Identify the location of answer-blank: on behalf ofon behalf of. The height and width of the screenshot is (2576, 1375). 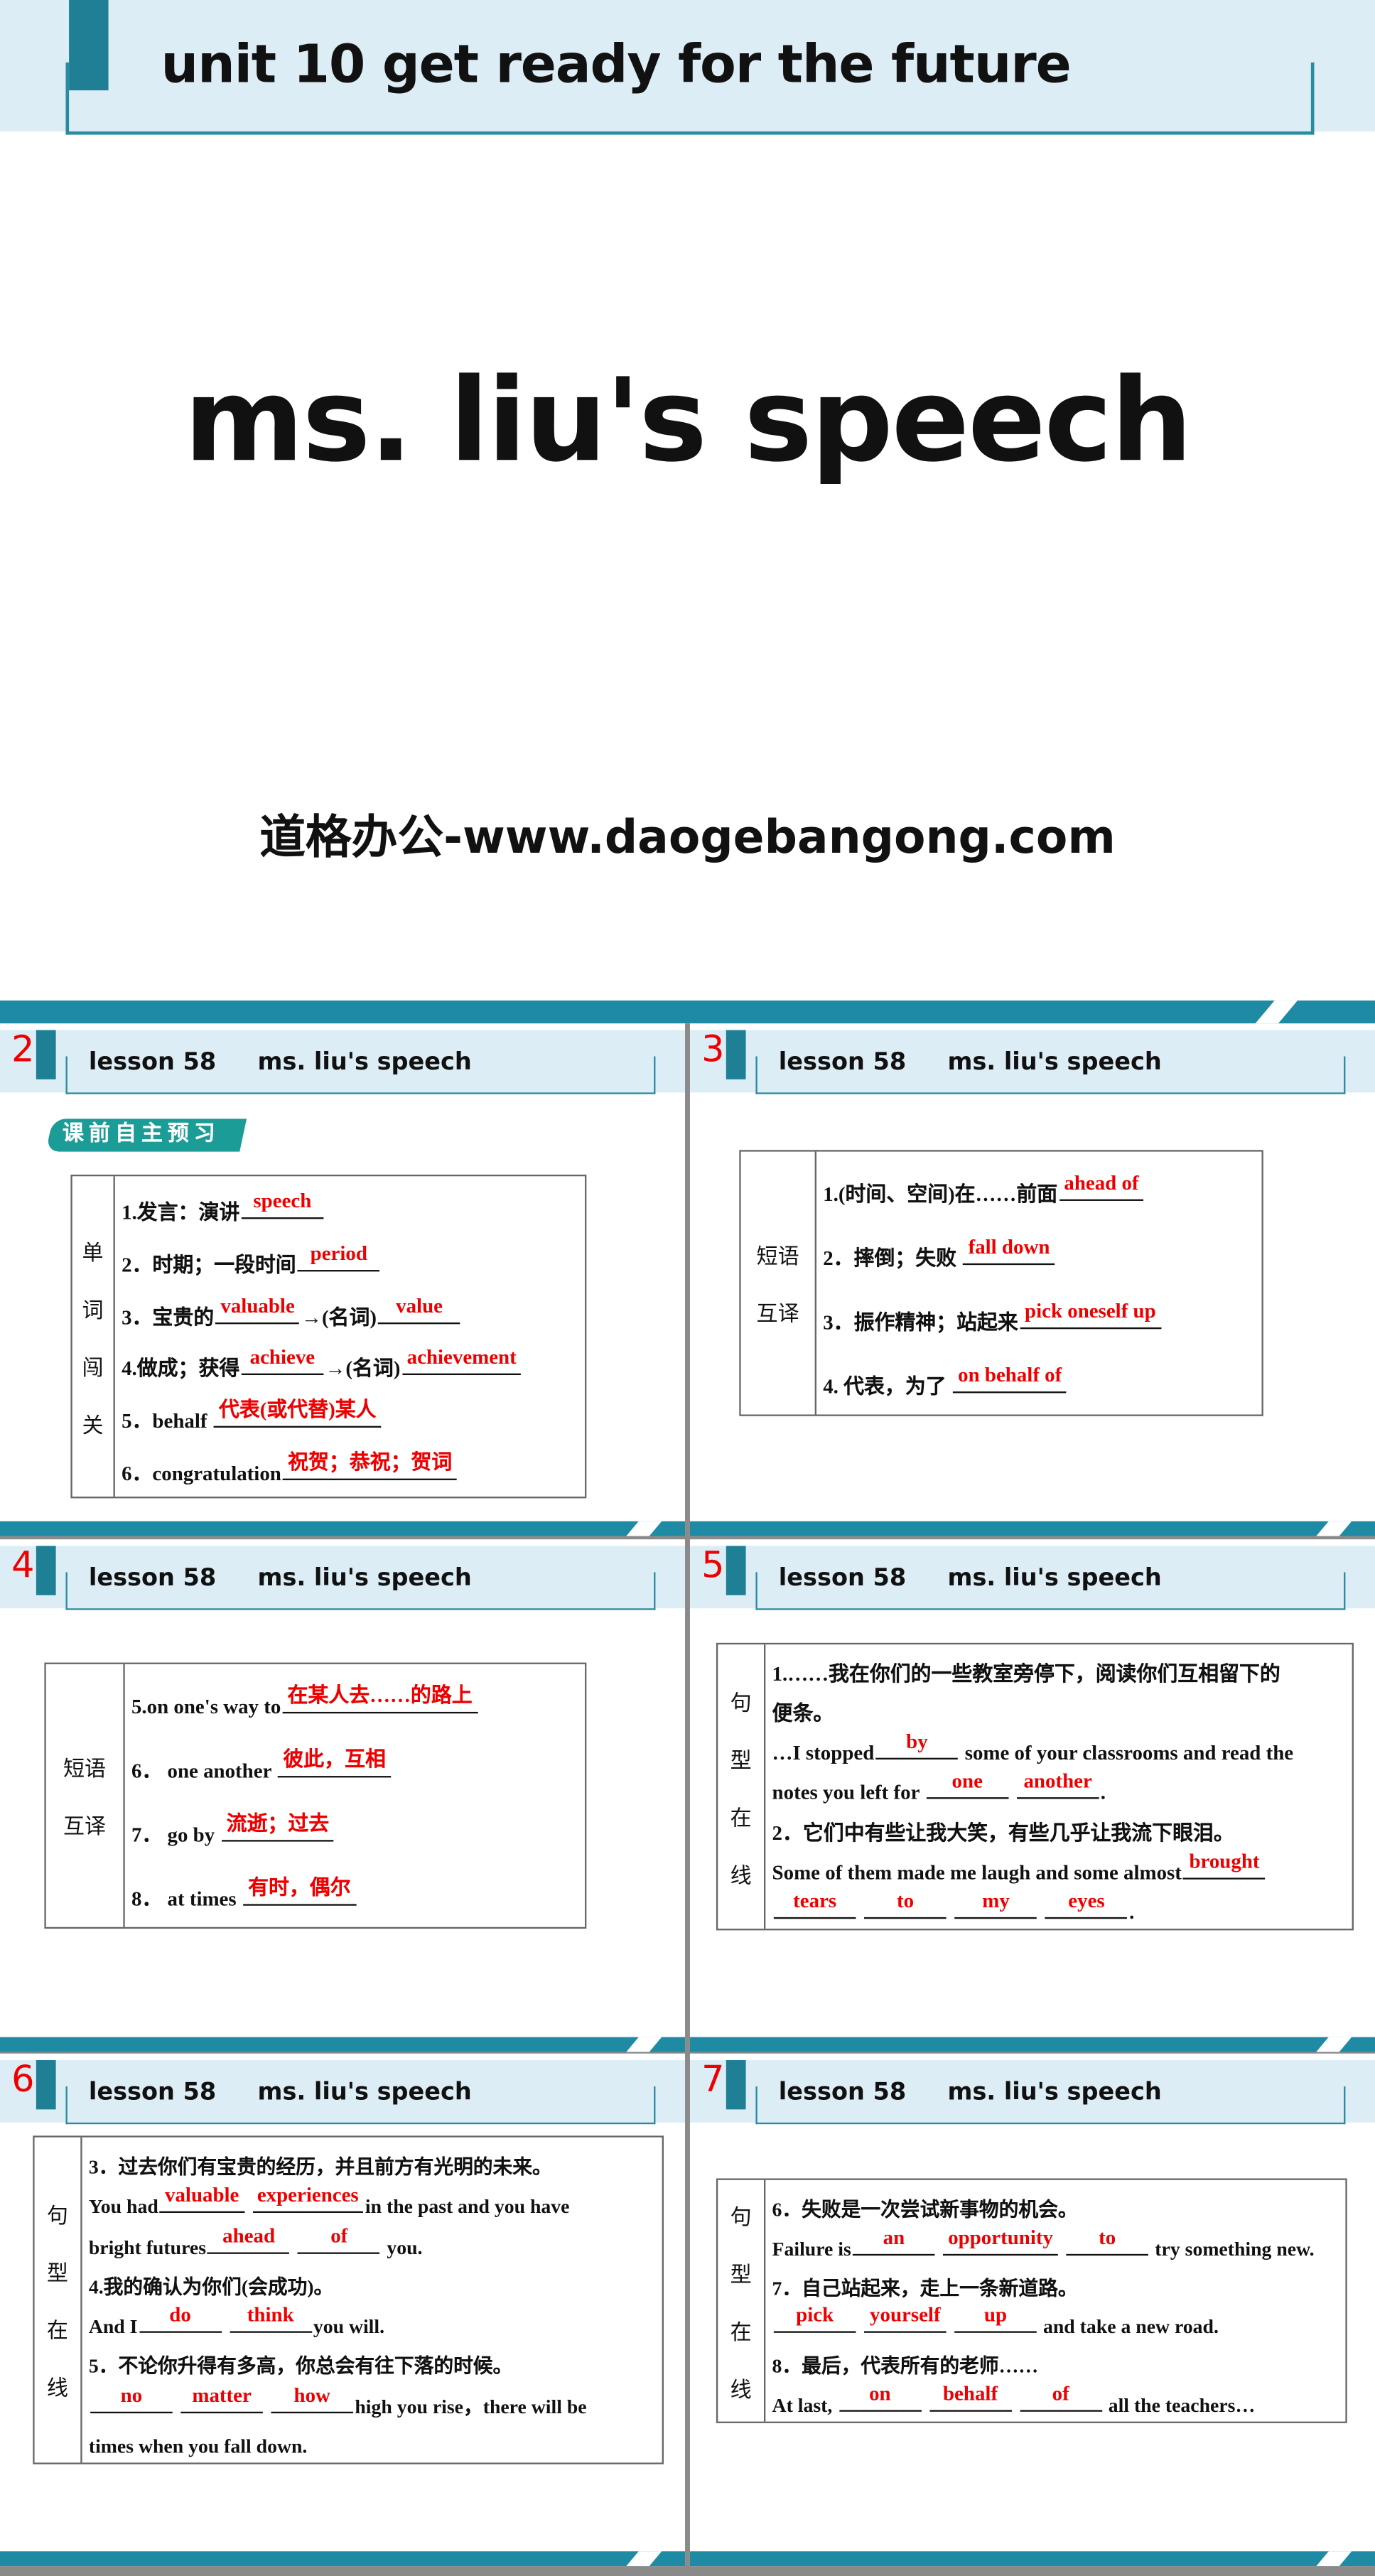
(1010, 1378).